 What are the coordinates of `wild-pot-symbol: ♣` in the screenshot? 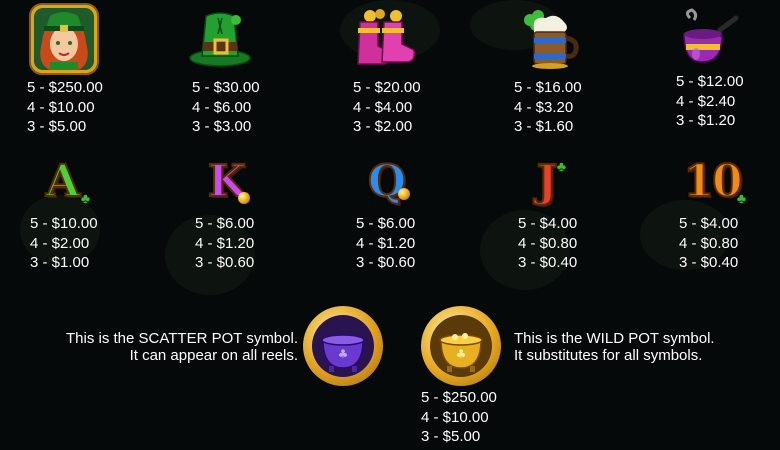 It's located at (461, 346).